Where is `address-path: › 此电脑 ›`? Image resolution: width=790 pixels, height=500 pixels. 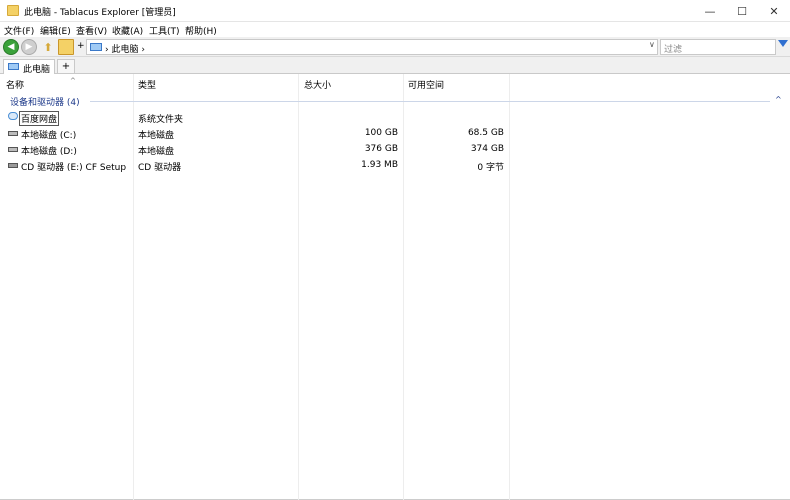 address-path: › 此电脑 › is located at coordinates (125, 48).